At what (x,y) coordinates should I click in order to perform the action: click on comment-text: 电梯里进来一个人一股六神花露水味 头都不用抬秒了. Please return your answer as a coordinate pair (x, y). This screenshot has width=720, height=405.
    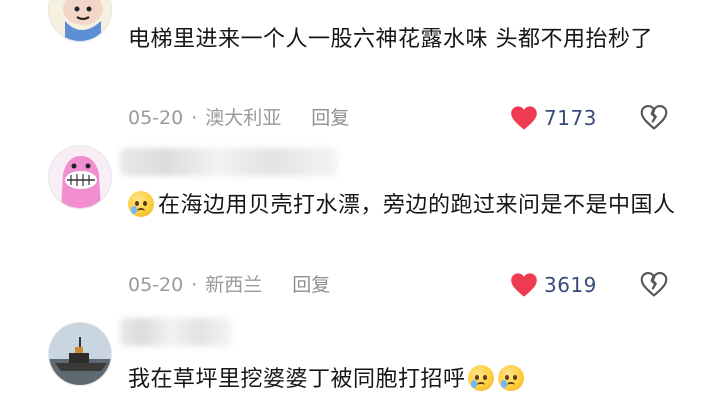
    Looking at the image, I should click on (390, 39).